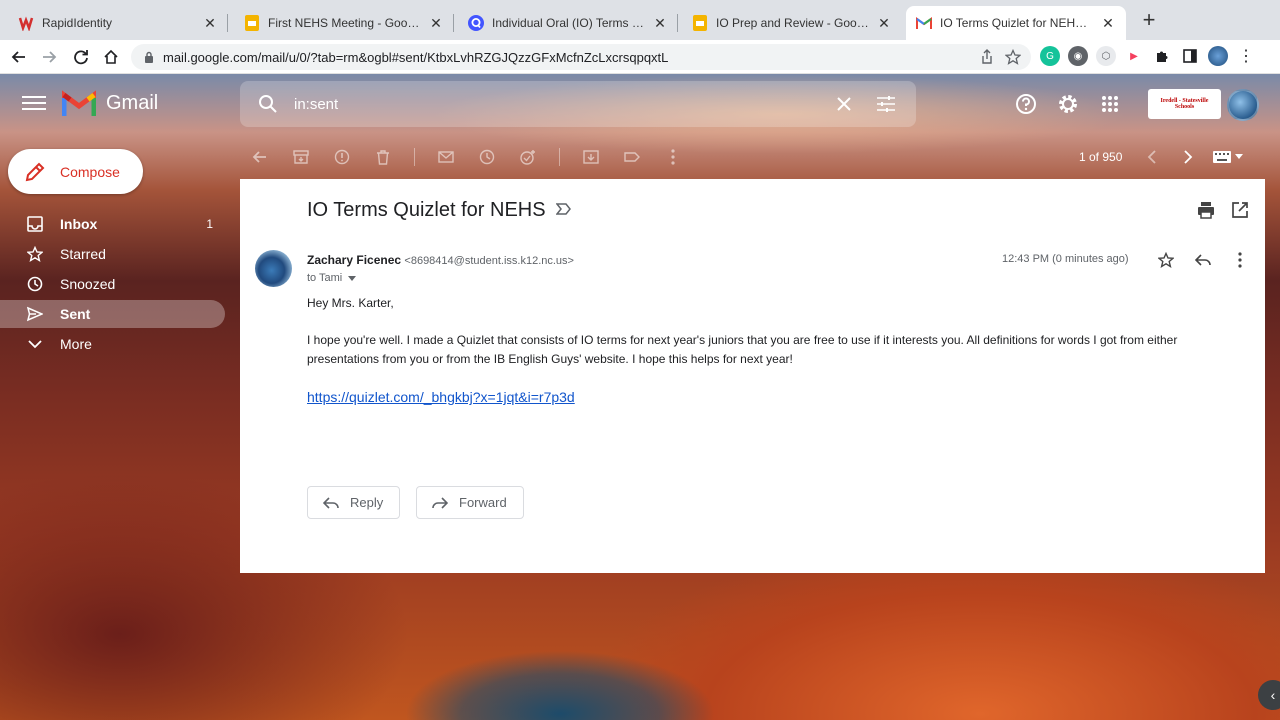  Describe the element at coordinates (1184, 104) in the screenshot. I see `organization-logo: Iredell - Statesville Schools` at that location.